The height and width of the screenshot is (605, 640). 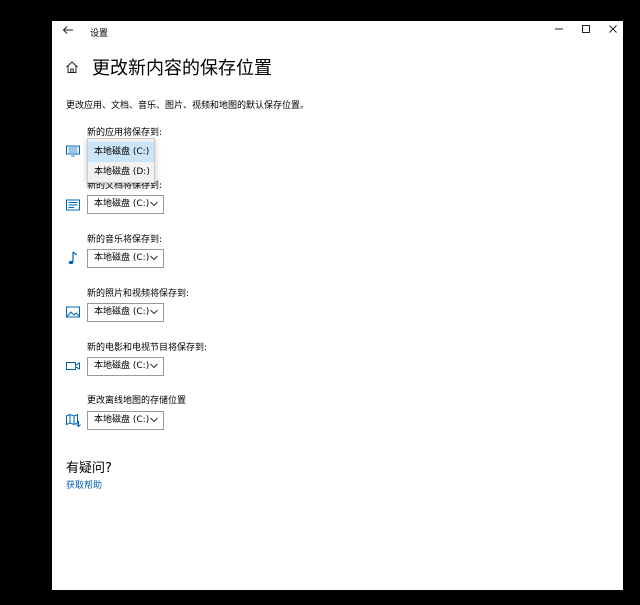 I want to click on movies-location-dropdown: 本地磁盘 (C:), so click(x=125, y=366).